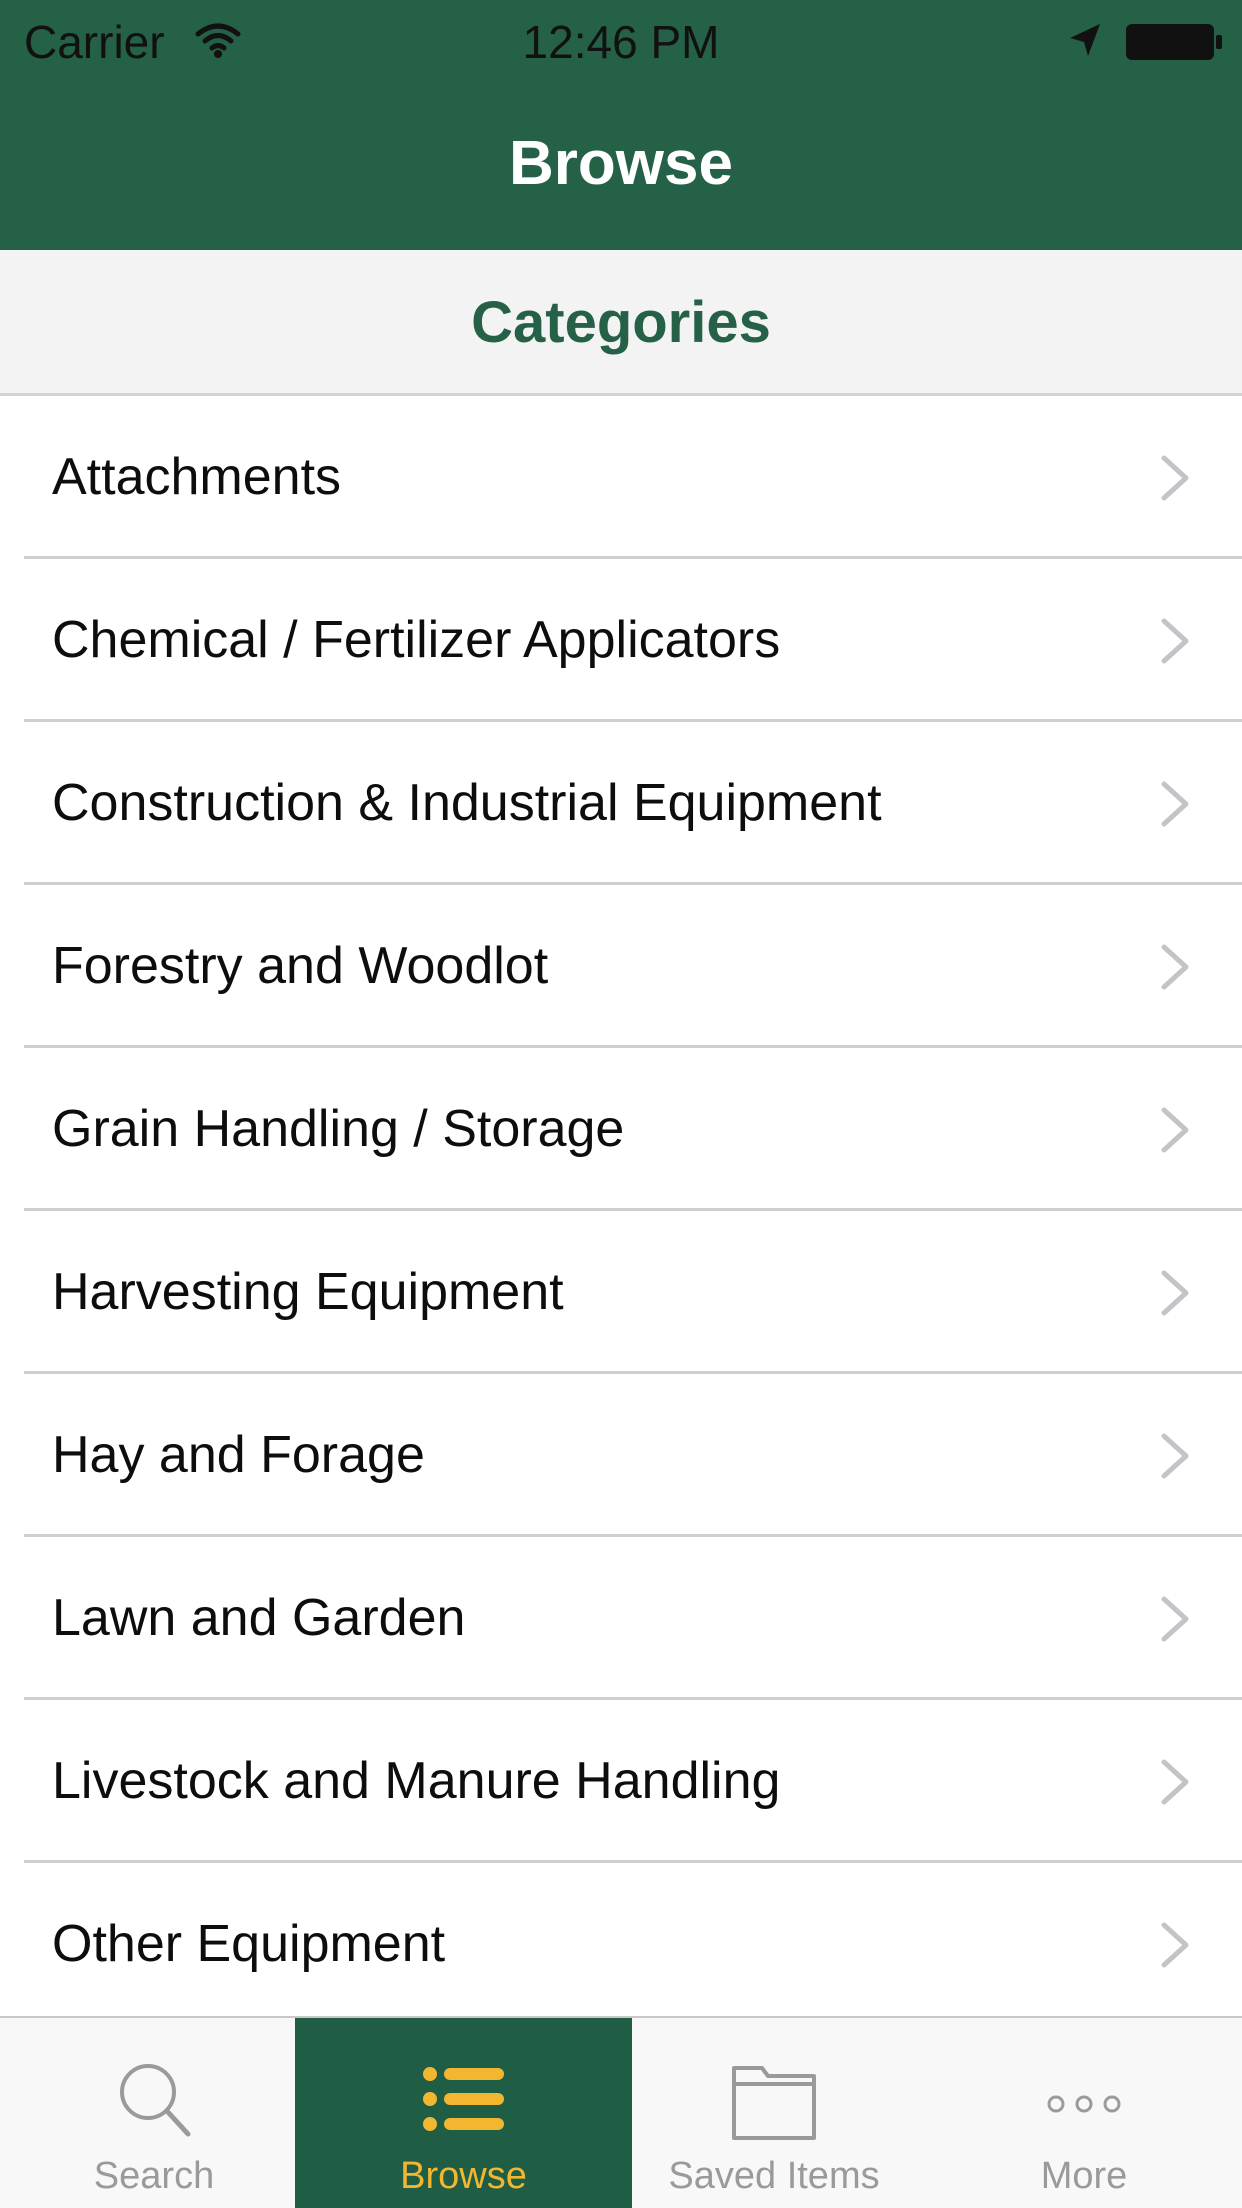 The width and height of the screenshot is (1242, 2208). What do you see at coordinates (621, 125) in the screenshot?
I see `top-bar: Carrier 12:46 PM Browse` at bounding box center [621, 125].